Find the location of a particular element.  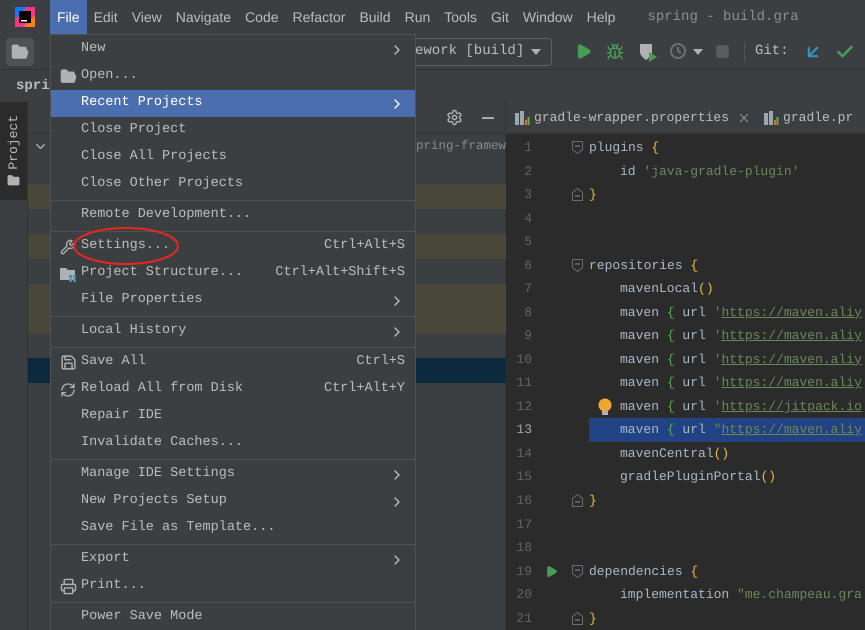

open-folder-button is located at coordinates (20, 52).